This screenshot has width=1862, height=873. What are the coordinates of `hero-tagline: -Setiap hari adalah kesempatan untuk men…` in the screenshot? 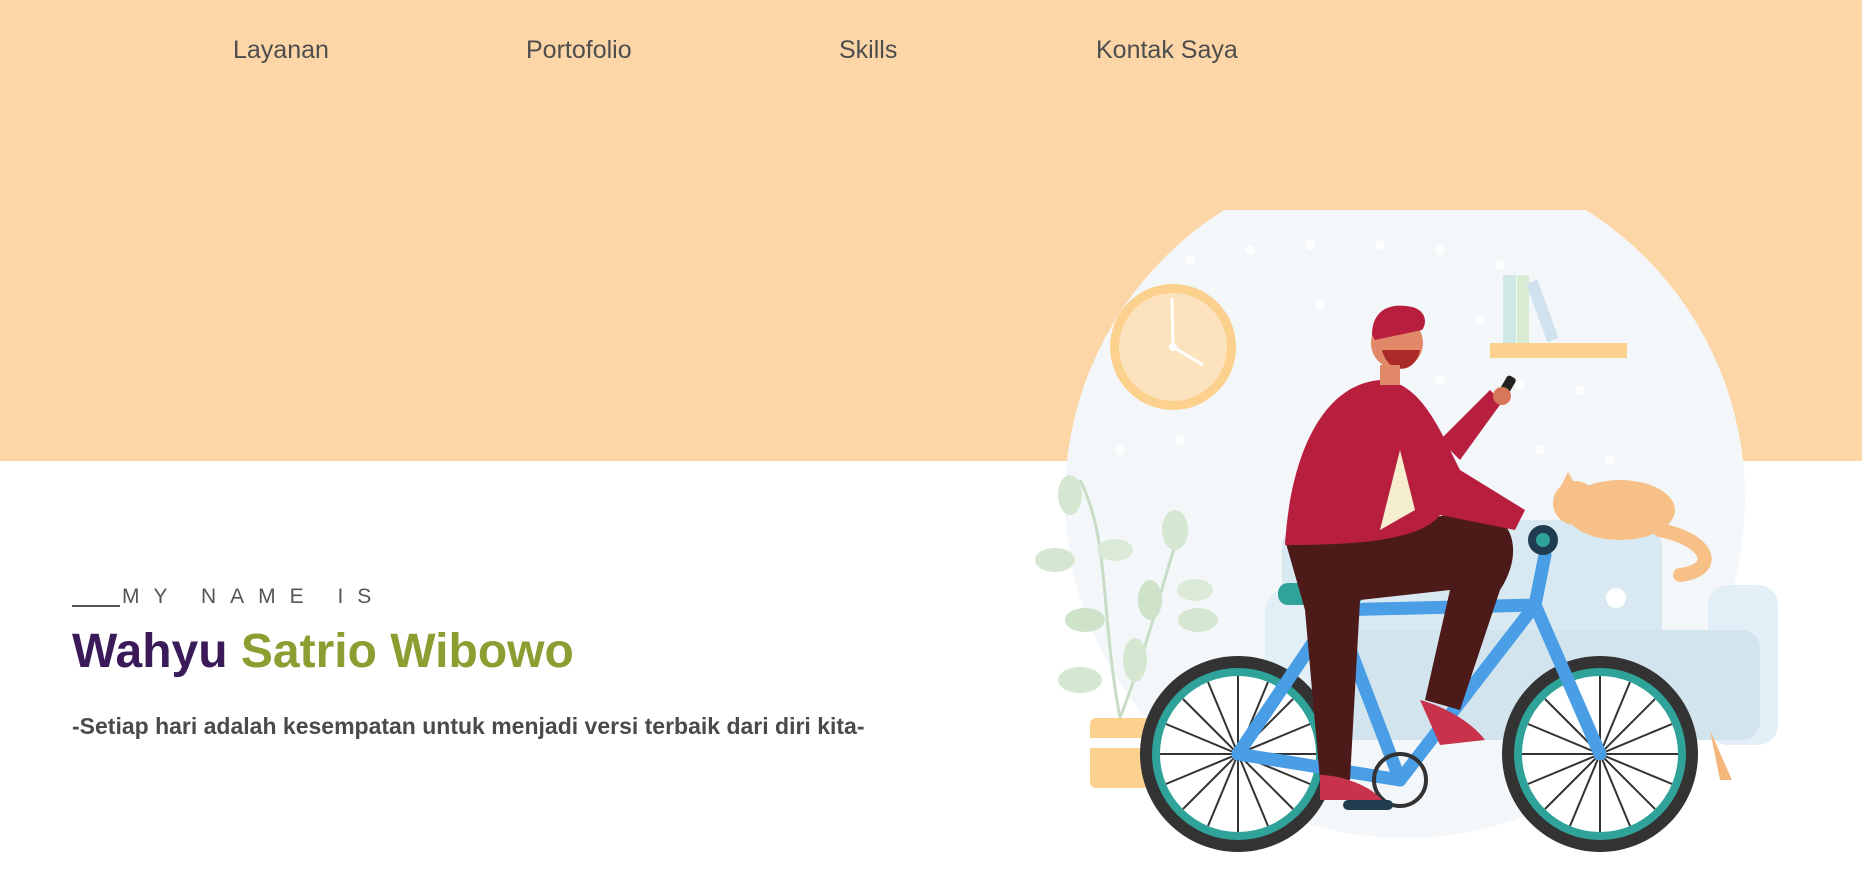 It's located at (468, 726).